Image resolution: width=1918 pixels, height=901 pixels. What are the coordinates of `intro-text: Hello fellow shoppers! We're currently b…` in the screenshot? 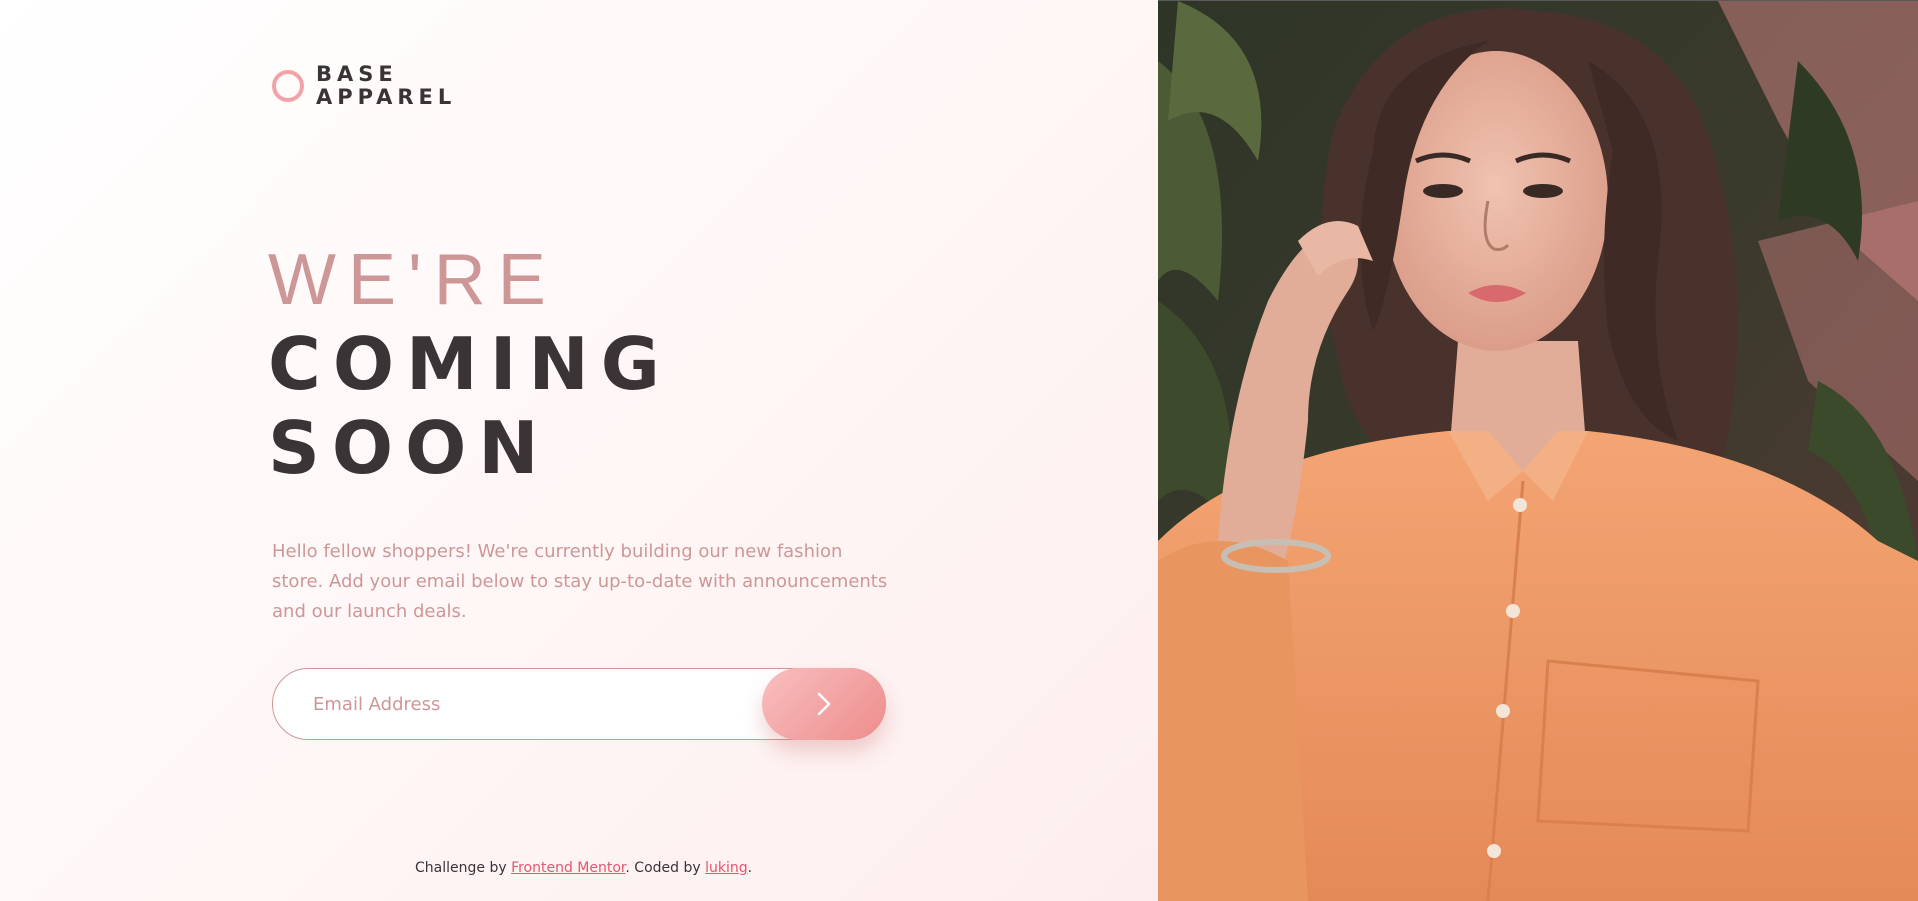 It's located at (580, 581).